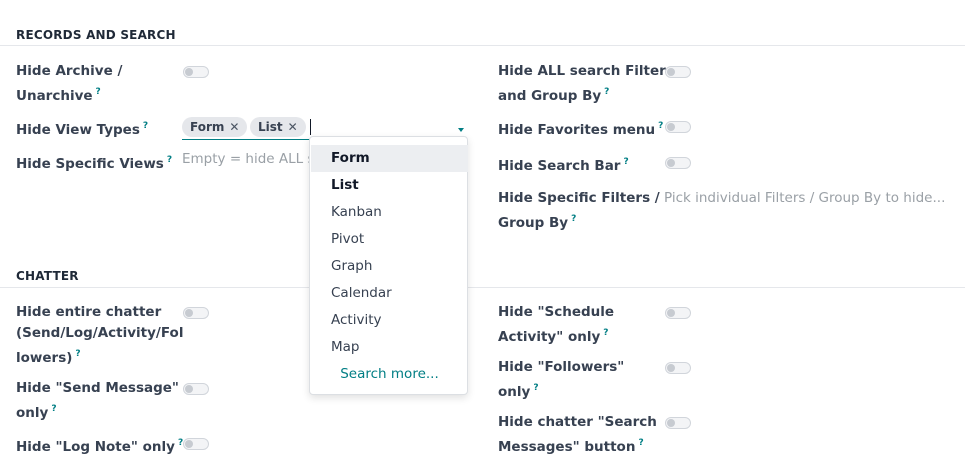 This screenshot has width=965, height=458. Describe the element at coordinates (678, 423) in the screenshot. I see `toggle-hide-search-messages` at that location.